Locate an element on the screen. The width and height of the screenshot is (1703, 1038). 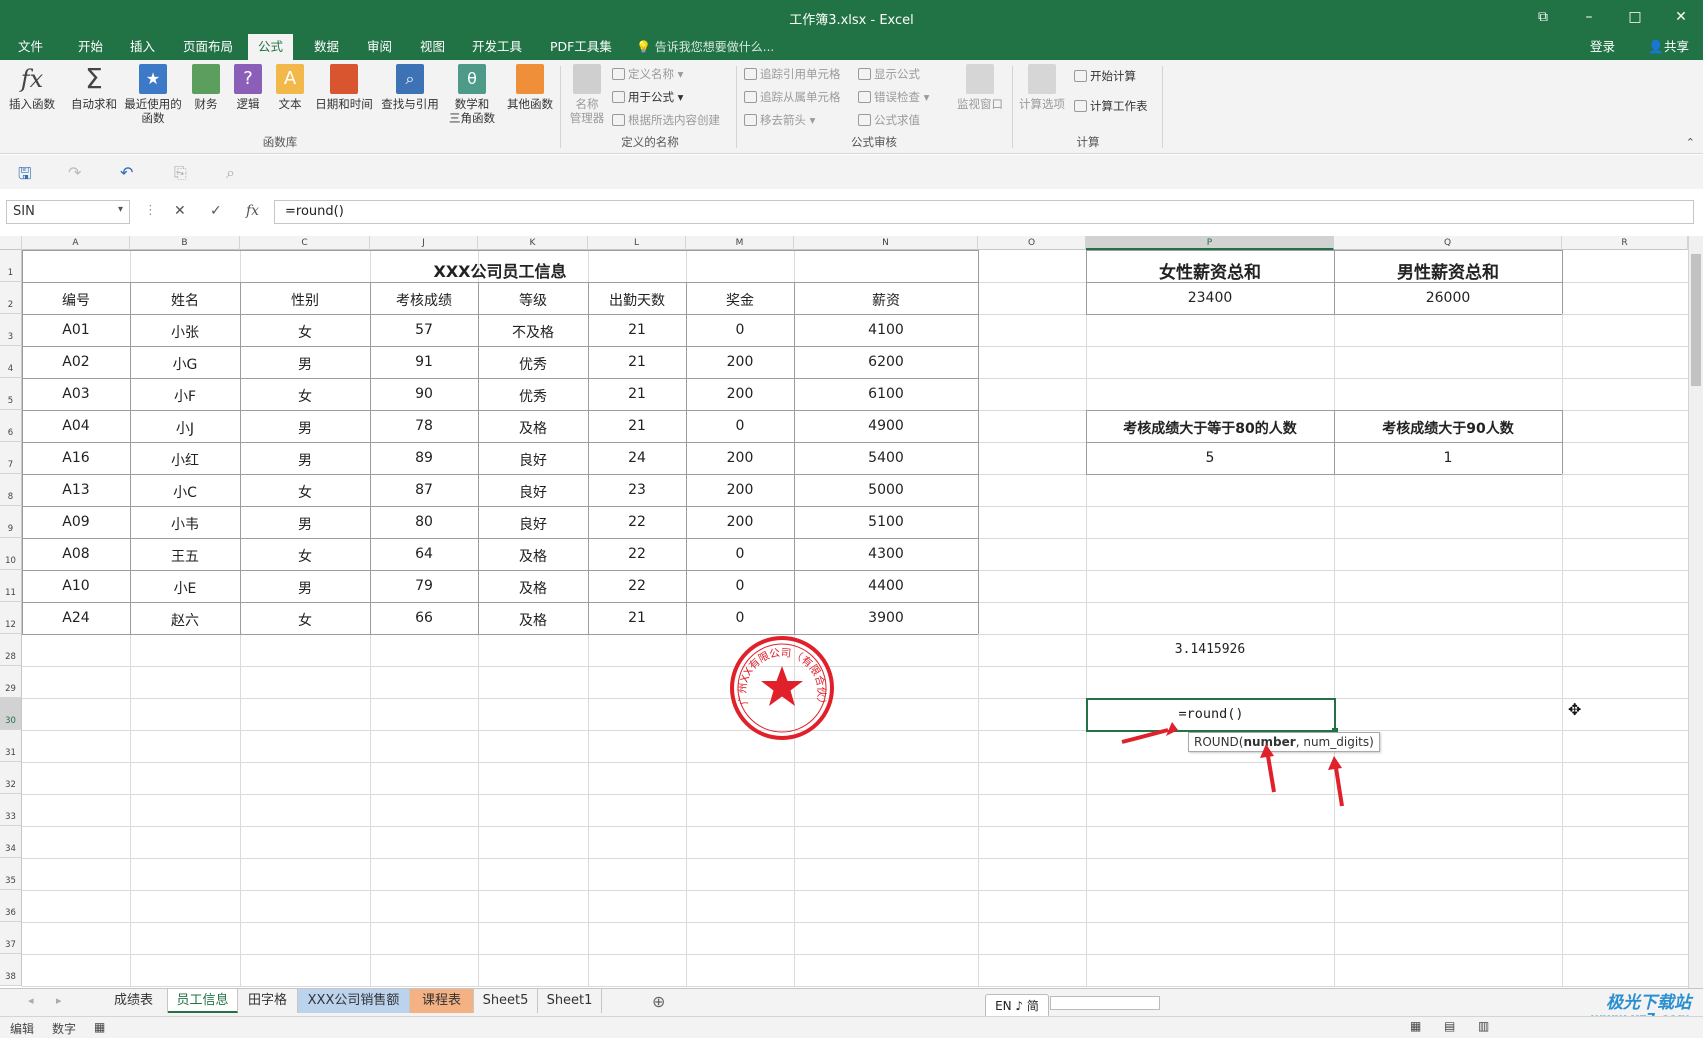
row-header-28: 28 is located at coordinates (11, 650).